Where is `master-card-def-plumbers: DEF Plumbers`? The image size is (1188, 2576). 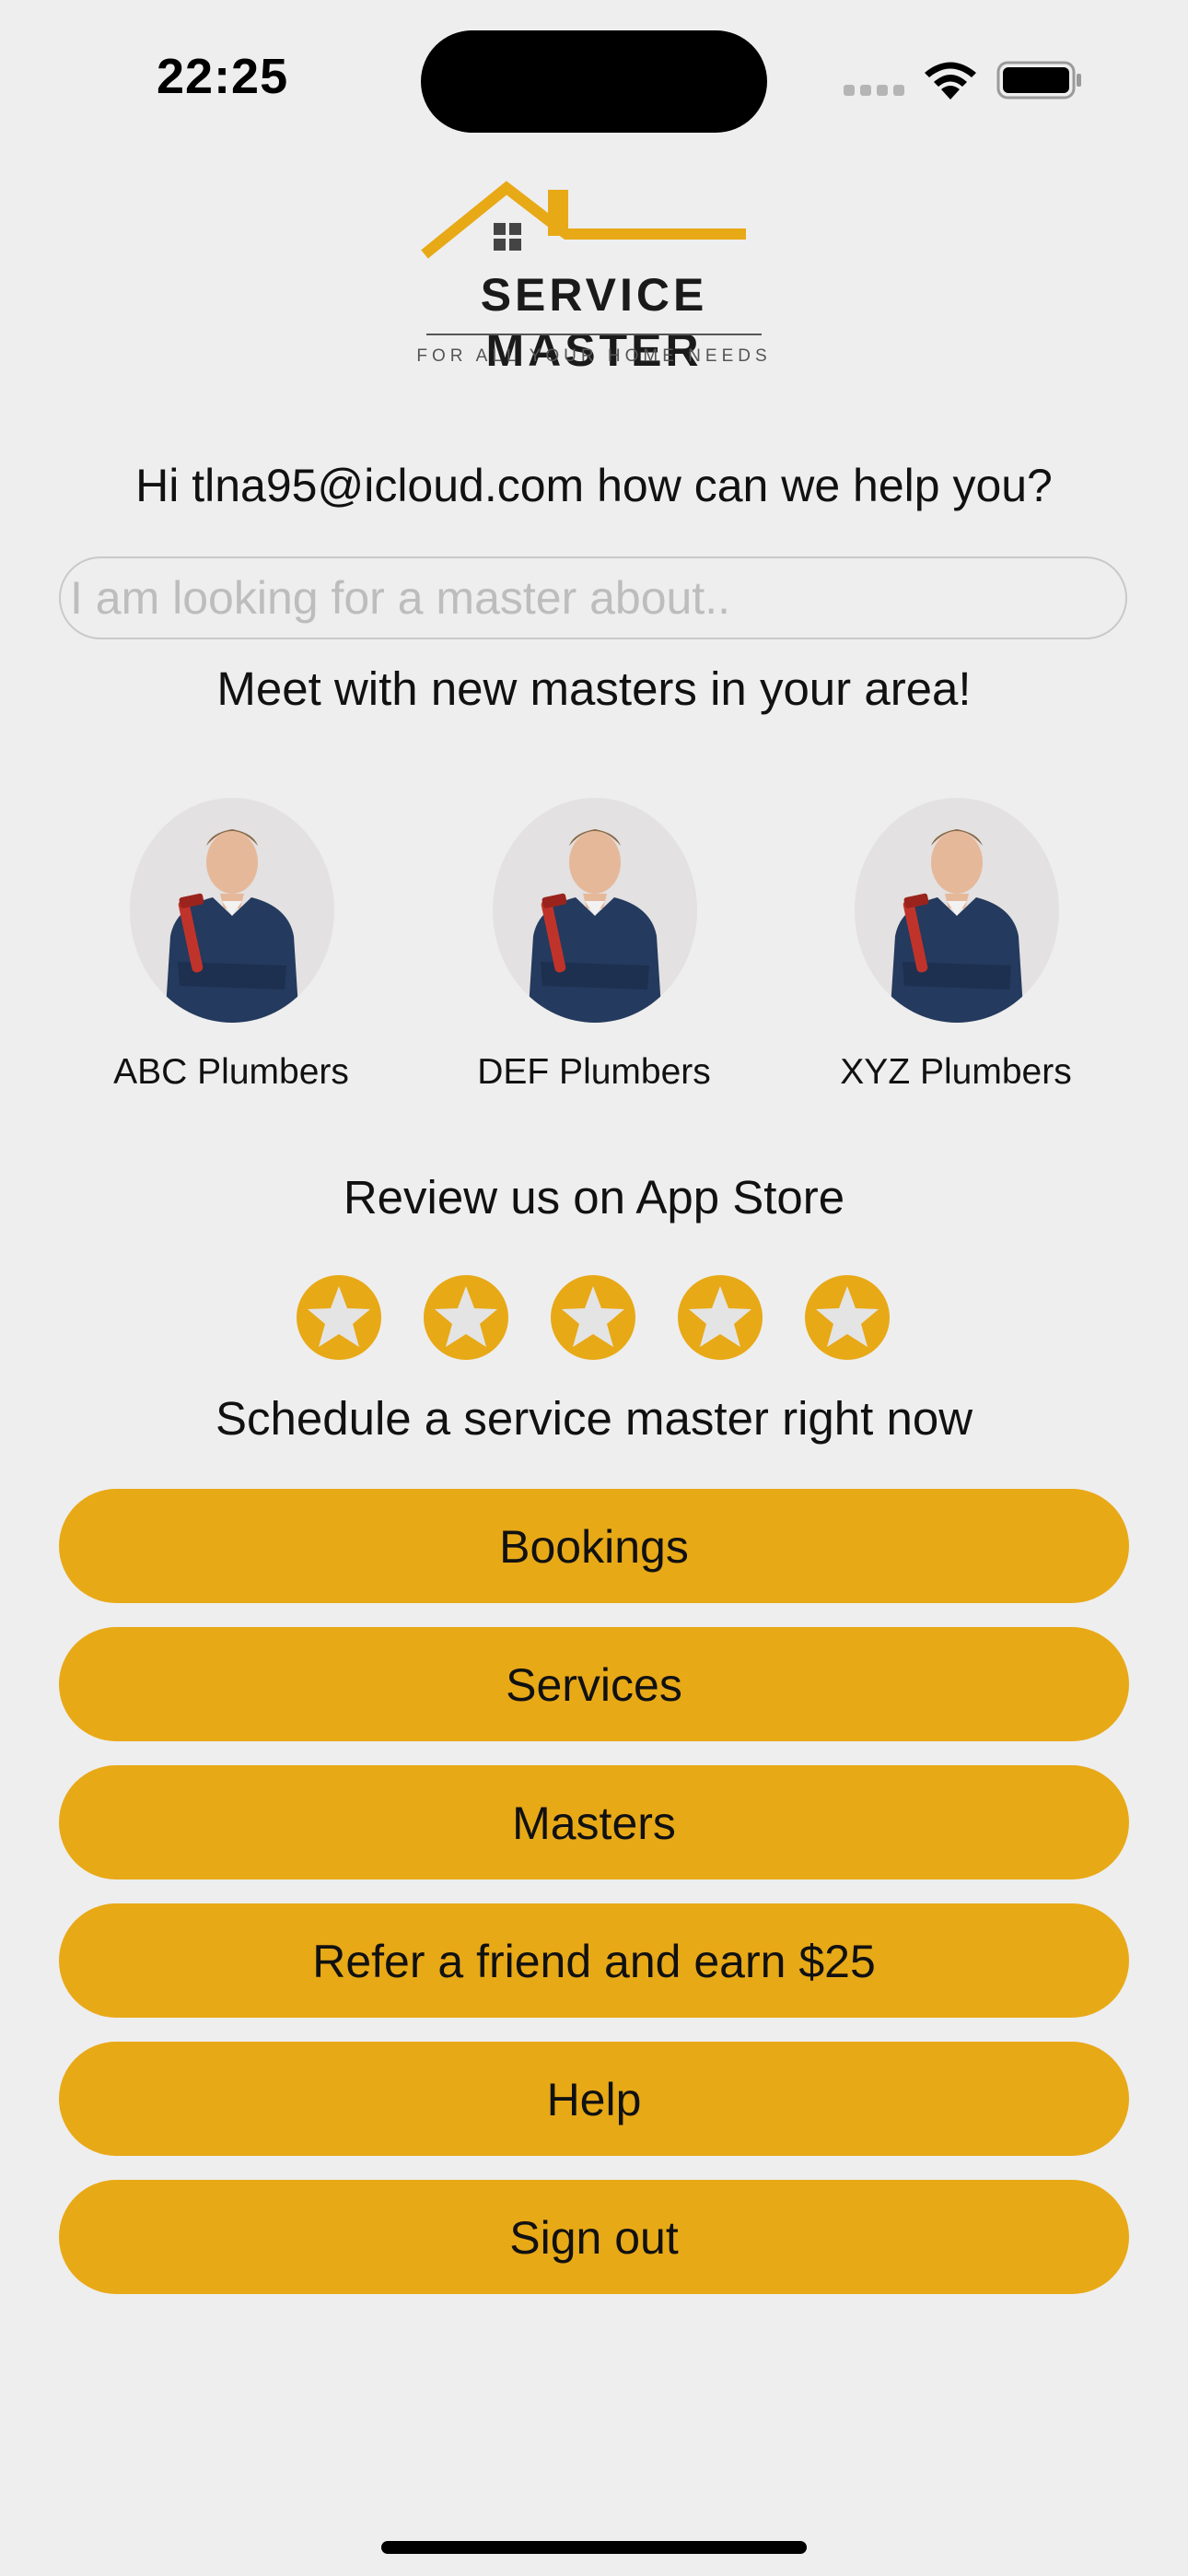
master-card-def-plumbers: DEF Plumbers is located at coordinates (594, 950).